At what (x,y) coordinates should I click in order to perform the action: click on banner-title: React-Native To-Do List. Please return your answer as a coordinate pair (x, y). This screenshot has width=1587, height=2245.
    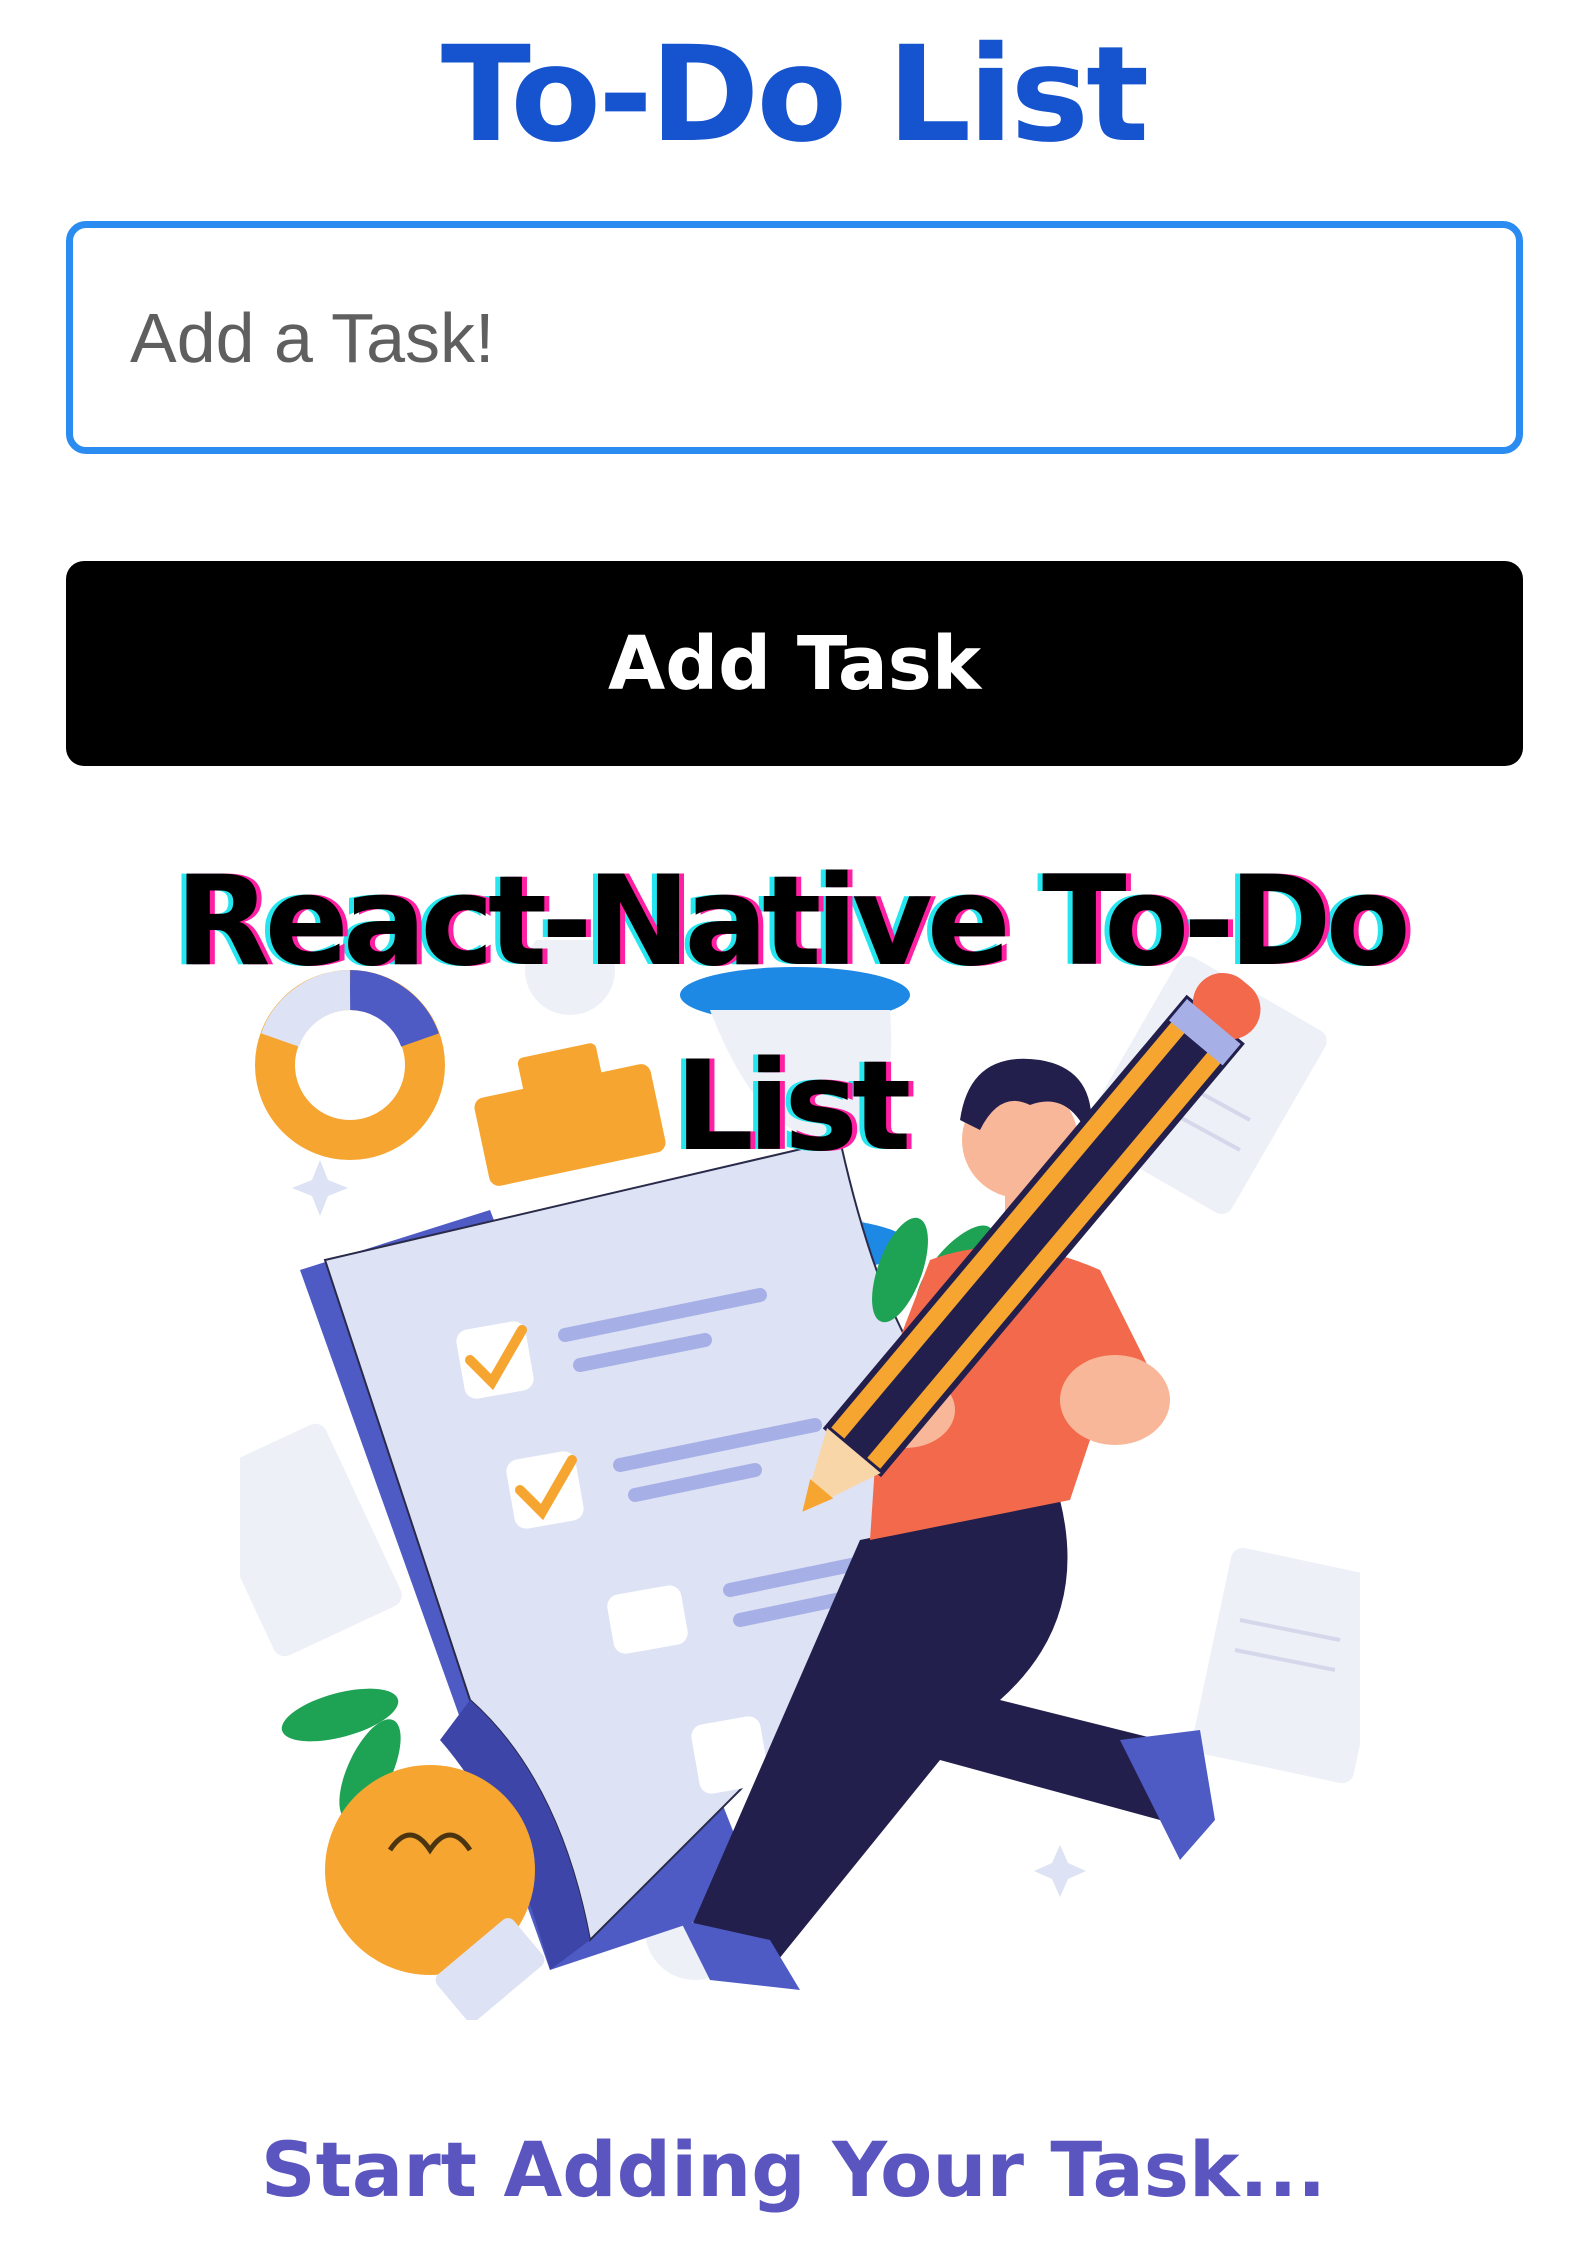
    Looking at the image, I should click on (793, 1014).